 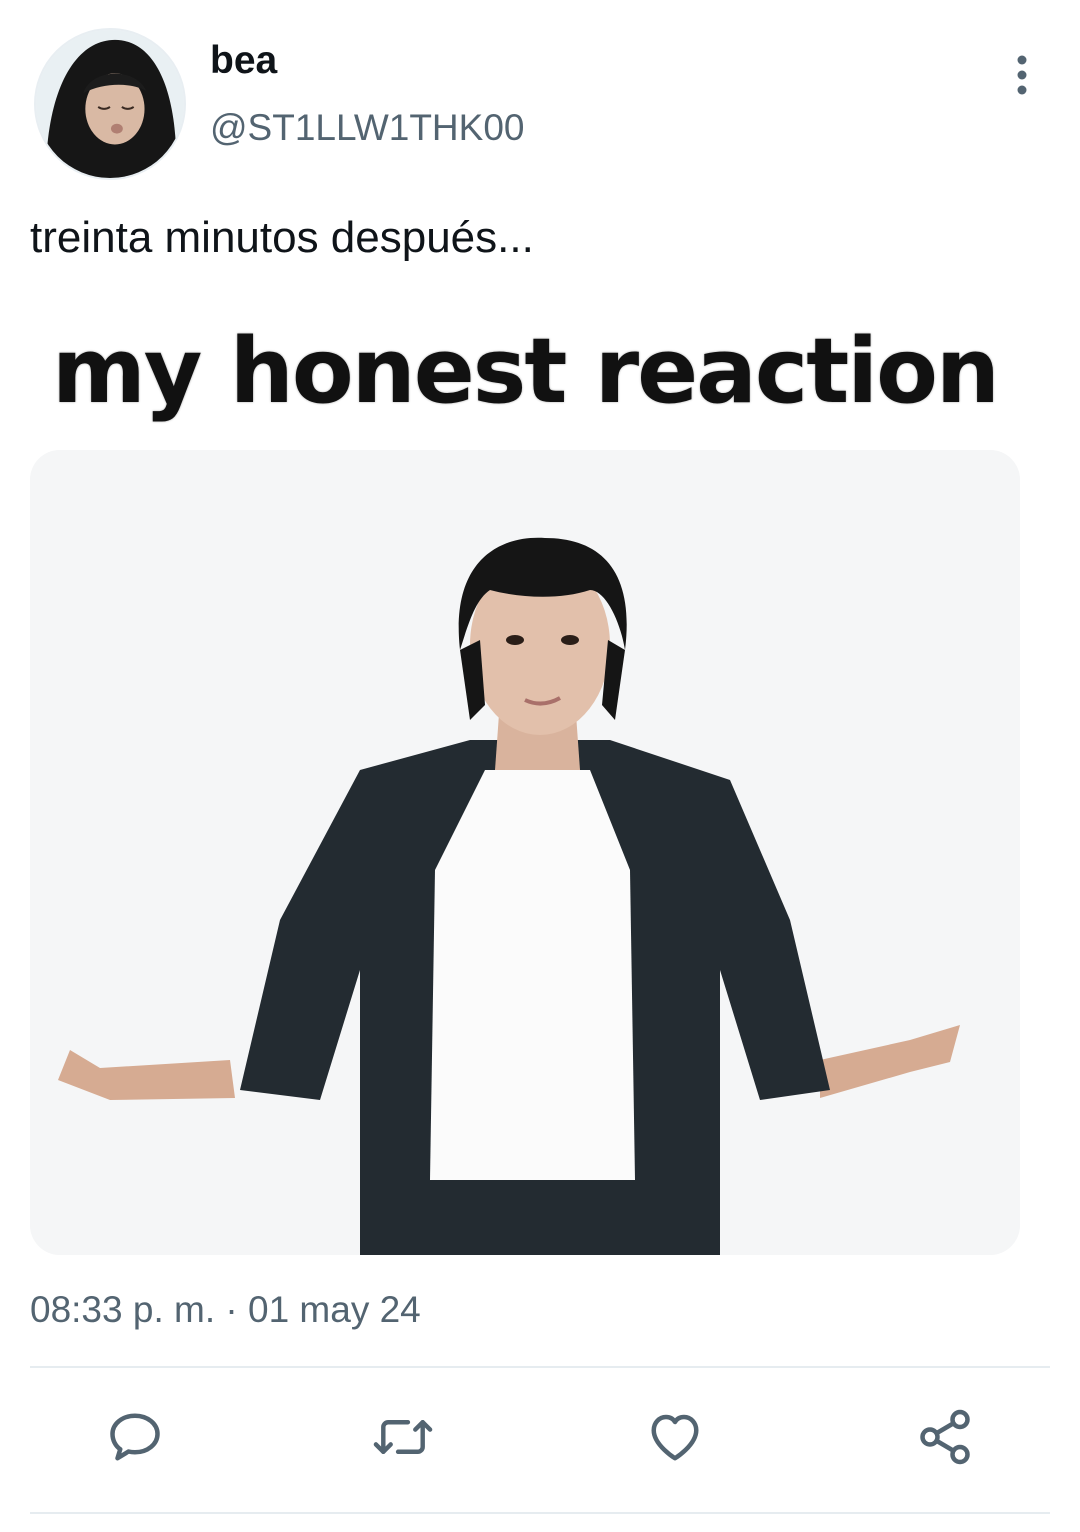 What do you see at coordinates (540, 104) in the screenshot?
I see `tweet-header: bea @ST1LLW1THK00` at bounding box center [540, 104].